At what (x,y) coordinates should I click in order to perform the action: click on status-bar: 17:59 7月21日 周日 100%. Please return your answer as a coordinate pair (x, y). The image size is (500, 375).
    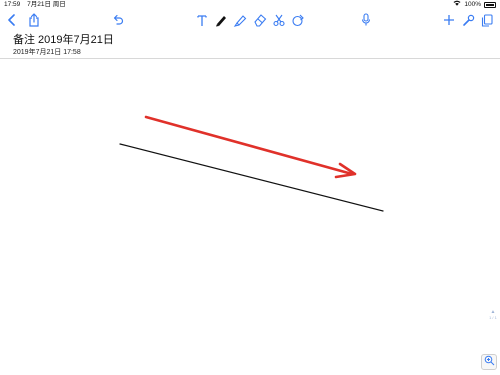
    Looking at the image, I should click on (250, 4).